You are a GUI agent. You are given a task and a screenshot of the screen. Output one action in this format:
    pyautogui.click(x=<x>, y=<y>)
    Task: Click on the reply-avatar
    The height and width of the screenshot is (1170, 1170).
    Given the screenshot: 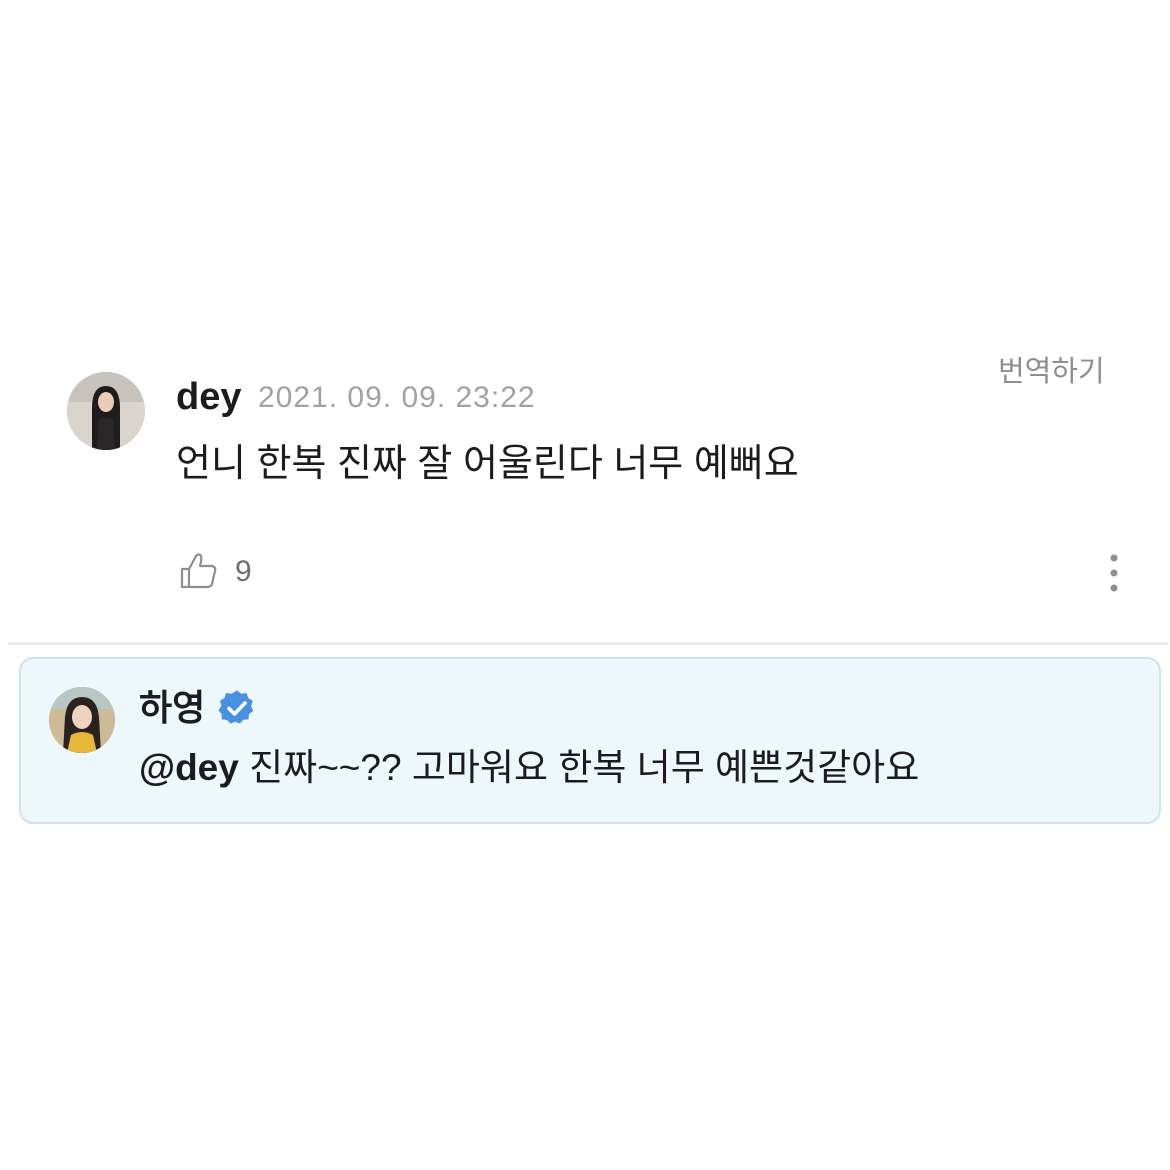 What is the action you would take?
    pyautogui.click(x=82, y=720)
    